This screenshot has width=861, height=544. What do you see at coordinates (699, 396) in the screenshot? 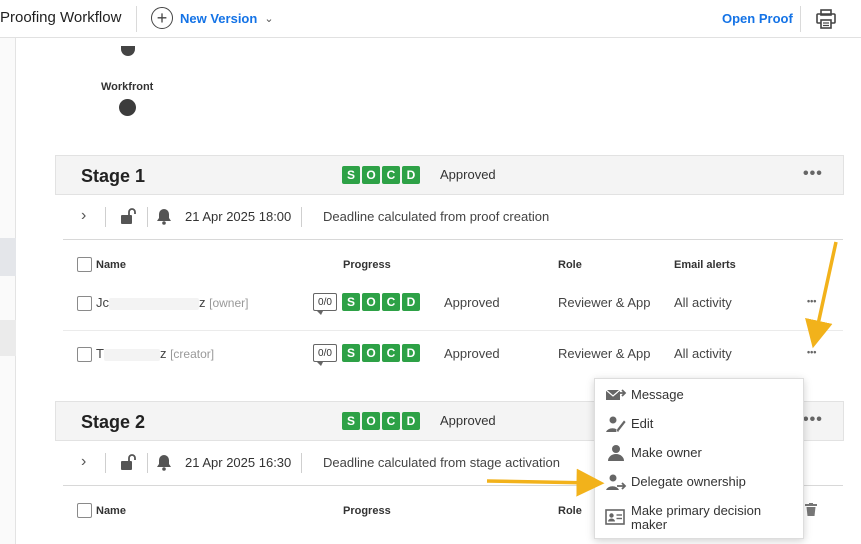
I see `menu-item-message: Message` at bounding box center [699, 396].